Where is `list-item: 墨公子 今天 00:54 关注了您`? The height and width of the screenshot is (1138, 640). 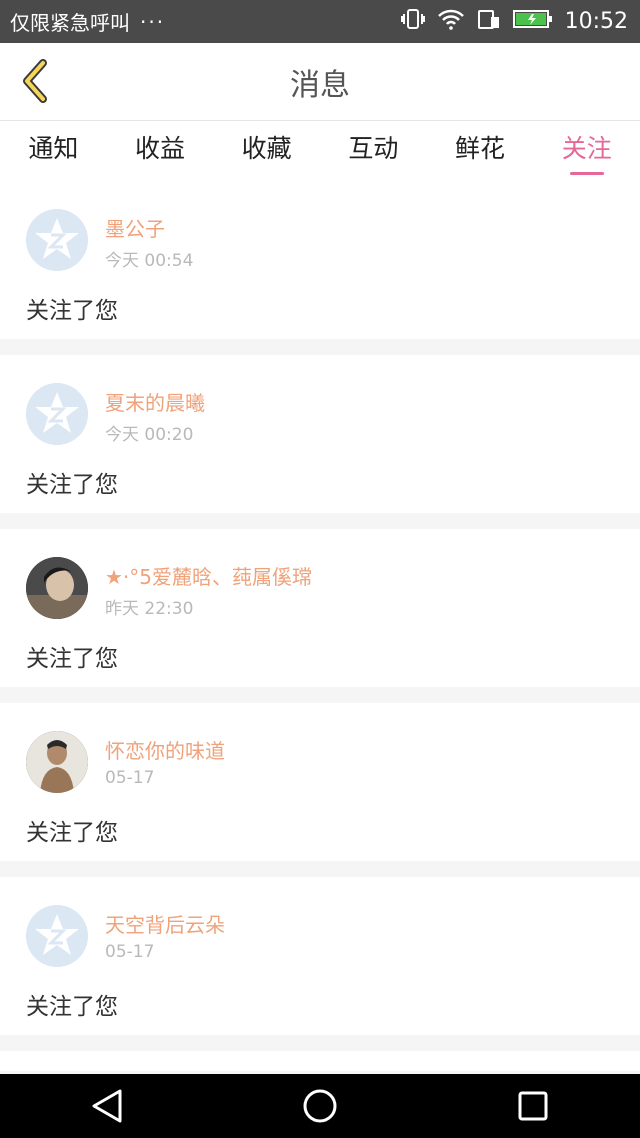 list-item: 墨公子 今天 00:54 关注了您 is located at coordinates (320, 260).